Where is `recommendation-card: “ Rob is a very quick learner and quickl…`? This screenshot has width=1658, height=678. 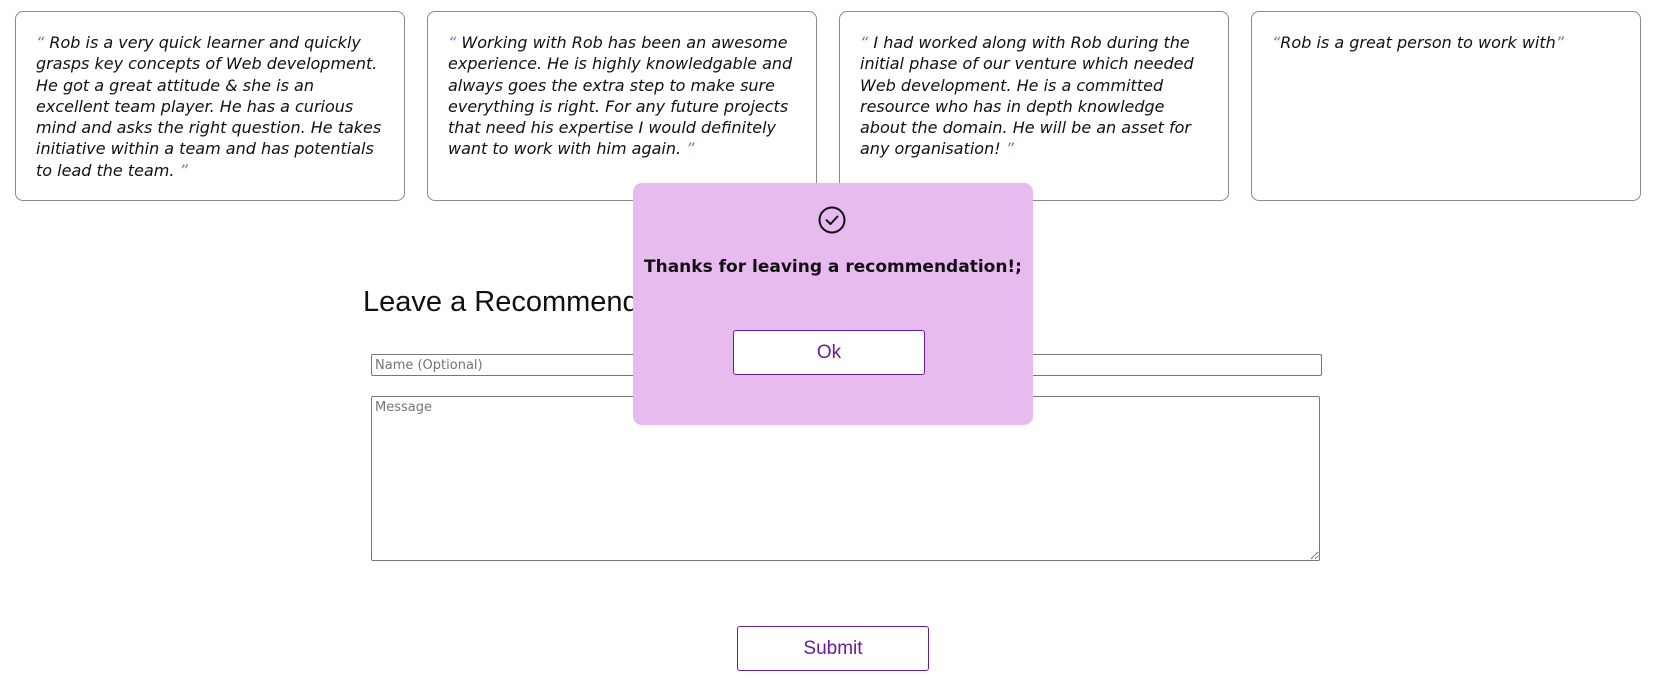
recommendation-card: “ Rob is a very quick learner and quickl… is located at coordinates (210, 106).